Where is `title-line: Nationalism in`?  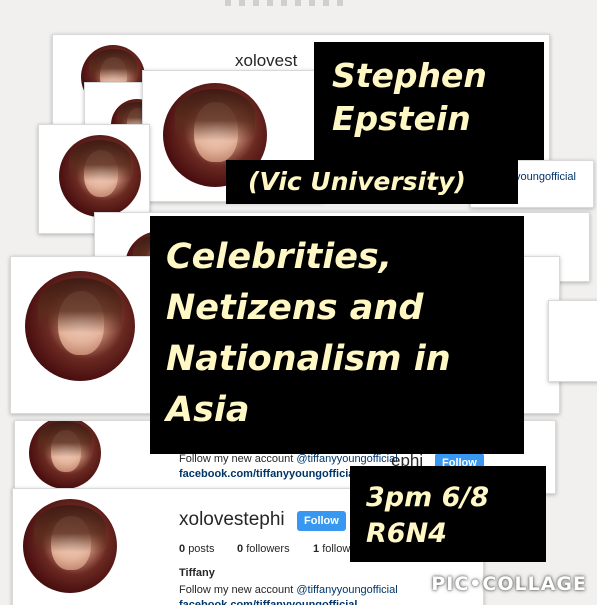
title-line: Nationalism in is located at coordinates (308, 359).